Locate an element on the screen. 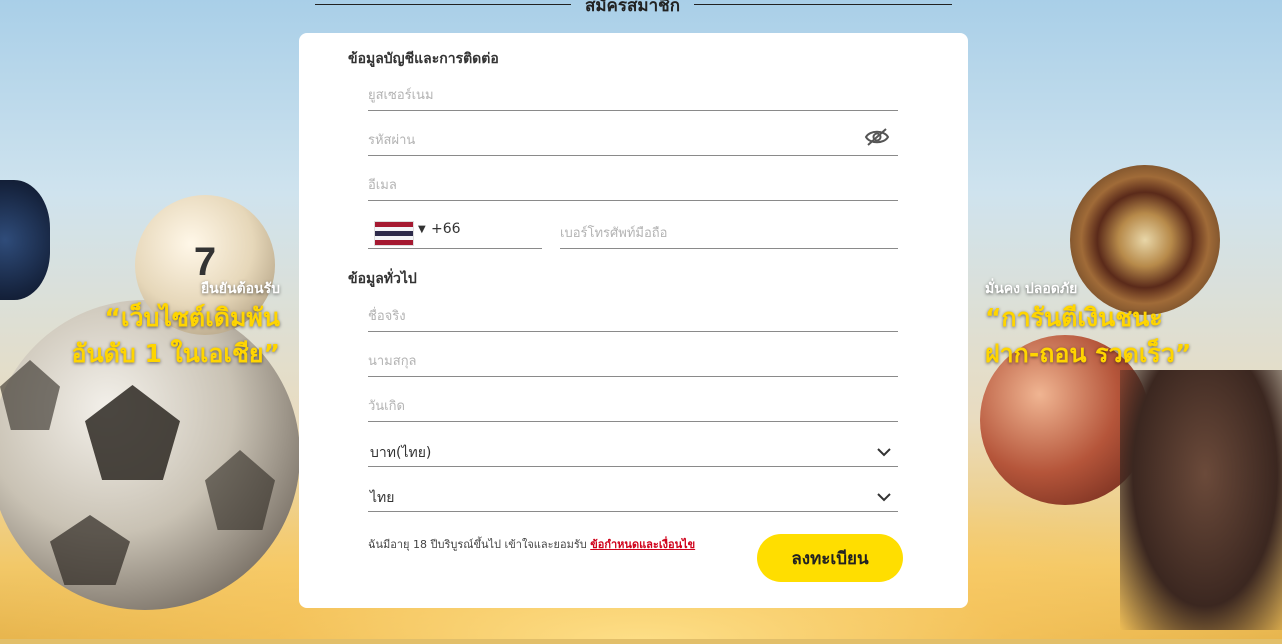 The width and height of the screenshot is (1282, 644). country-code-selector: ▼ +66 is located at coordinates (455, 231).